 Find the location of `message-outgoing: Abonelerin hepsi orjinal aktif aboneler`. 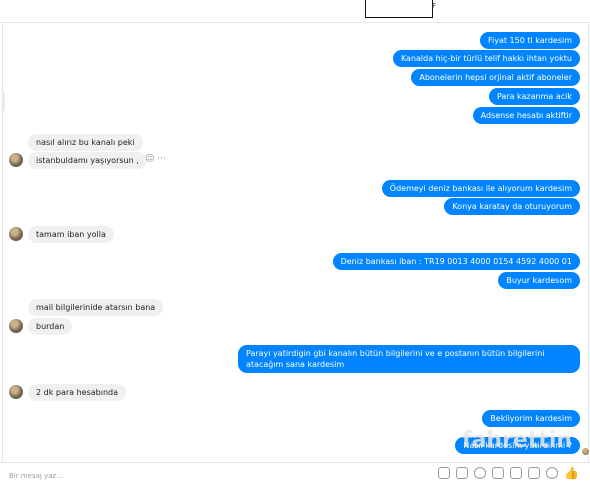

message-outgoing: Abonelerin hepsi orjinal aktif aboneler is located at coordinates (495, 77).